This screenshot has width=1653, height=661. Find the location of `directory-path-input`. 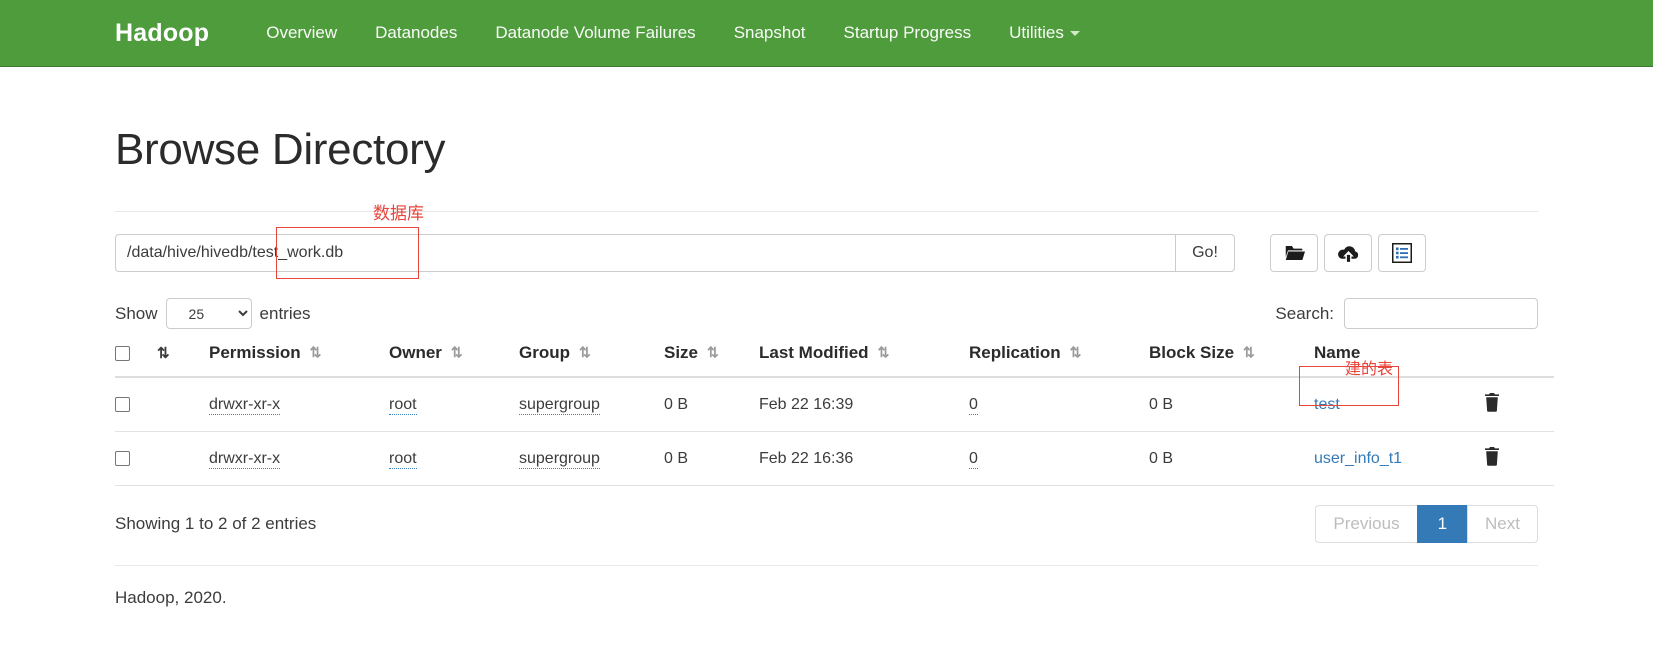

directory-path-input is located at coordinates (645, 253).